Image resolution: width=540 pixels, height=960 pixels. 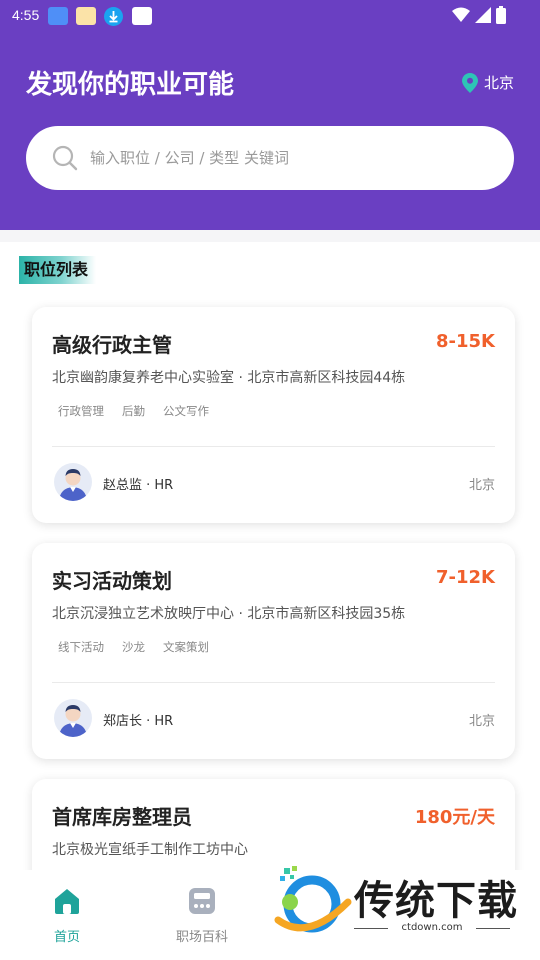 I want to click on job-salary: 8-15K, so click(x=465, y=341).